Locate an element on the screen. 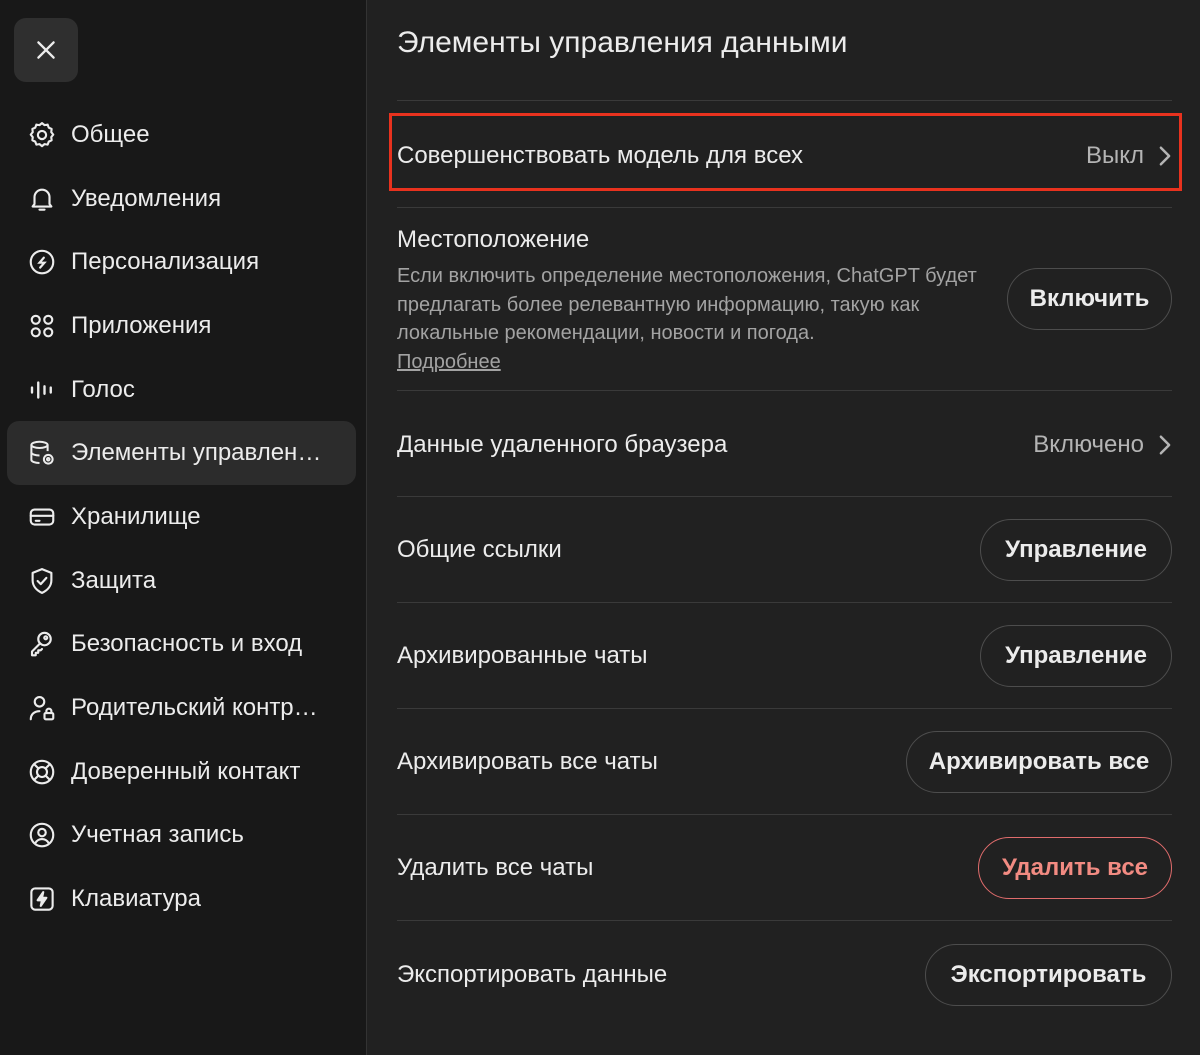  sidebar-item-notifications: Уведомления is located at coordinates (181, 199).